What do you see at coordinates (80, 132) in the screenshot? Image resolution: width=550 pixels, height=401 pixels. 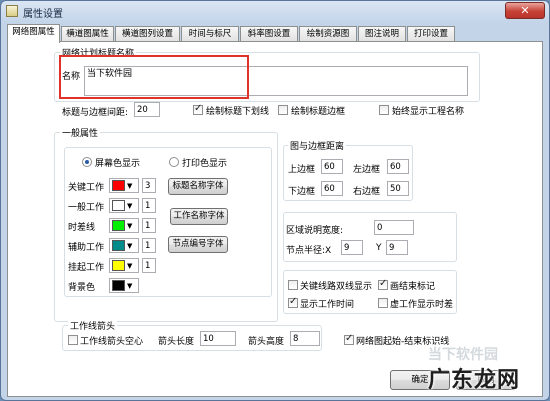 I see `general-group-label: 一般属性` at bounding box center [80, 132].